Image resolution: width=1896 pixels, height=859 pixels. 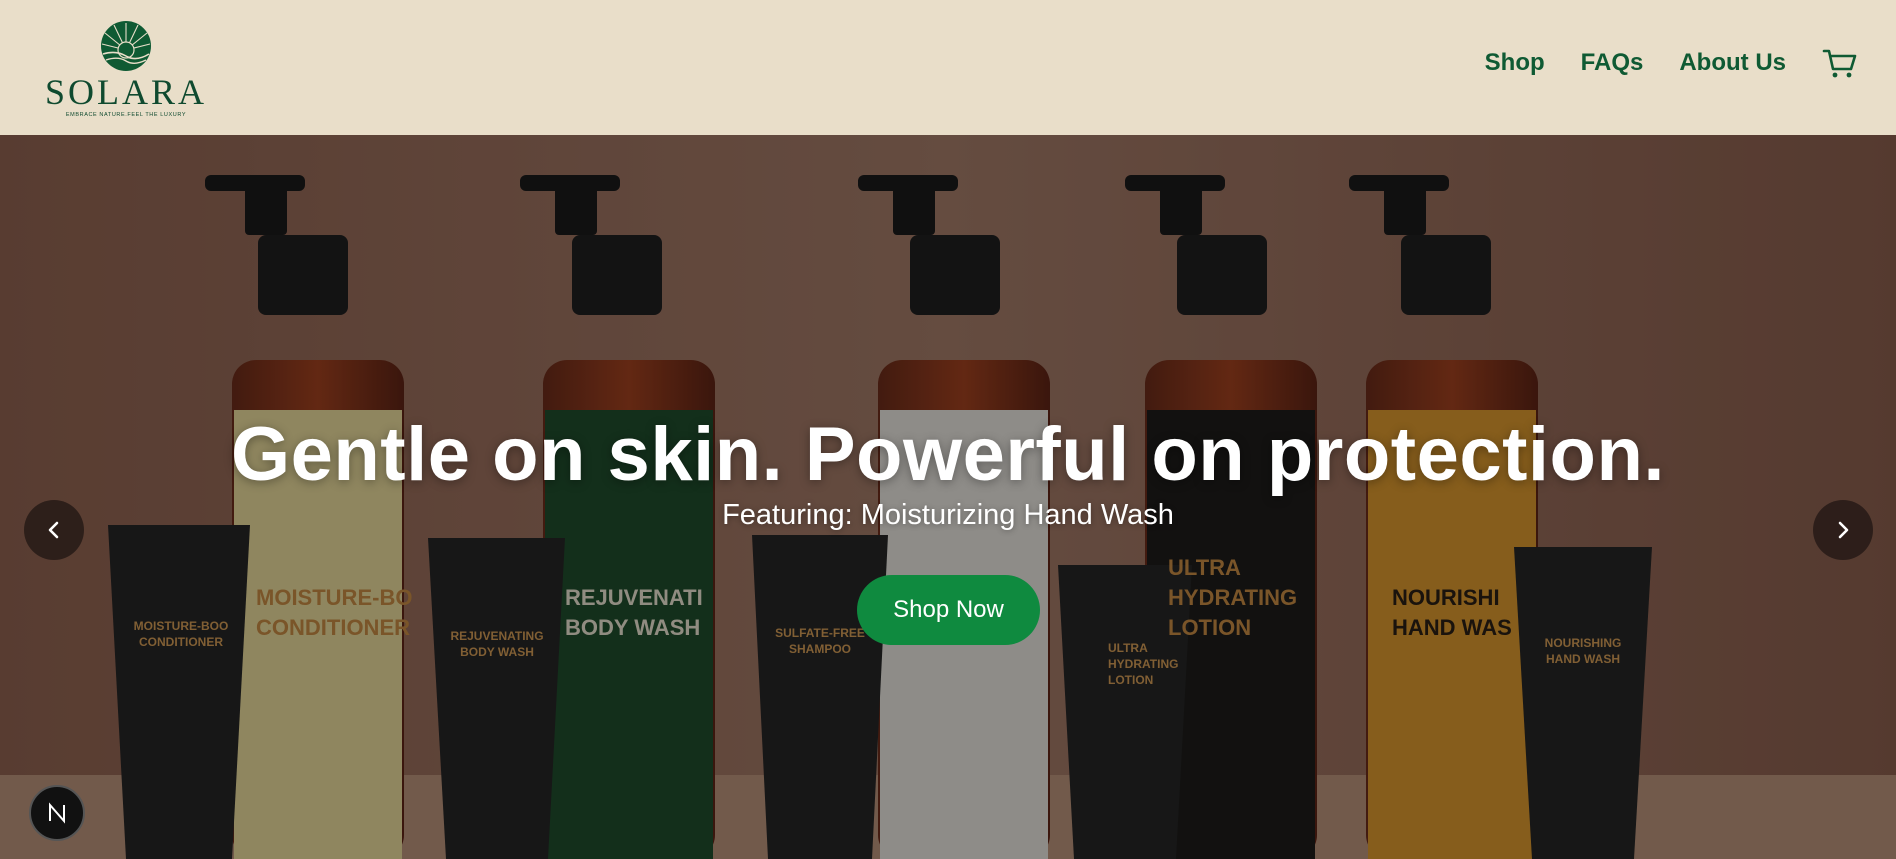 I want to click on brand-tagline: EMBRACE NATURE.FEEL THE LUXURY, so click(x=126, y=114).